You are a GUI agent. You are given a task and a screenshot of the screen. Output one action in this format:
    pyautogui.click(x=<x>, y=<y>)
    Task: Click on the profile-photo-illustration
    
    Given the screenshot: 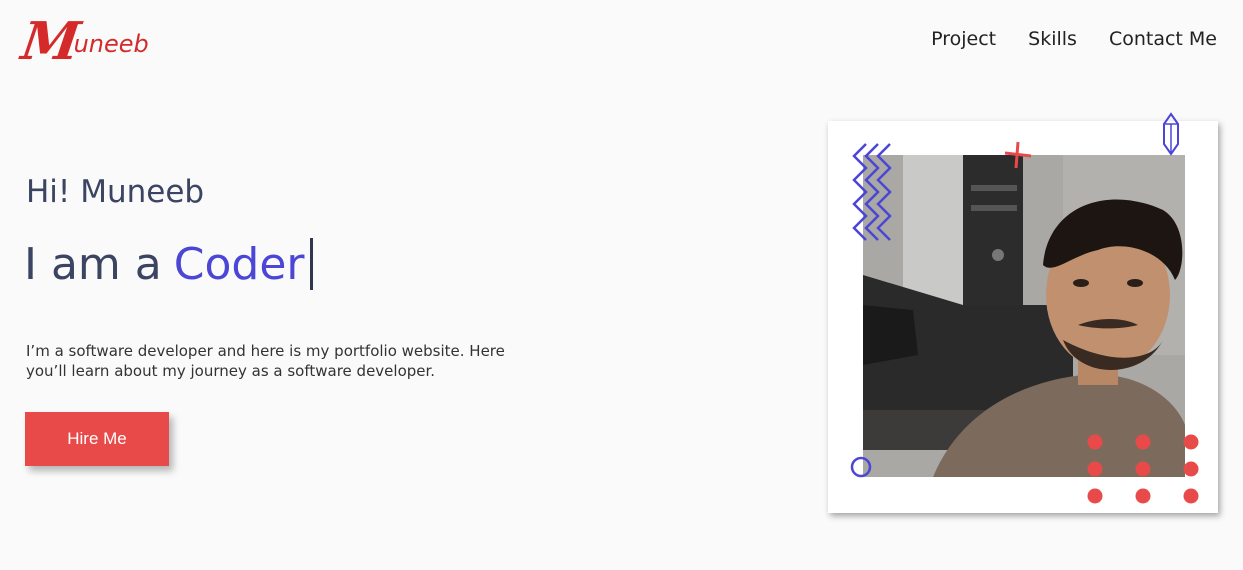 What is the action you would take?
    pyautogui.click(x=1024, y=316)
    